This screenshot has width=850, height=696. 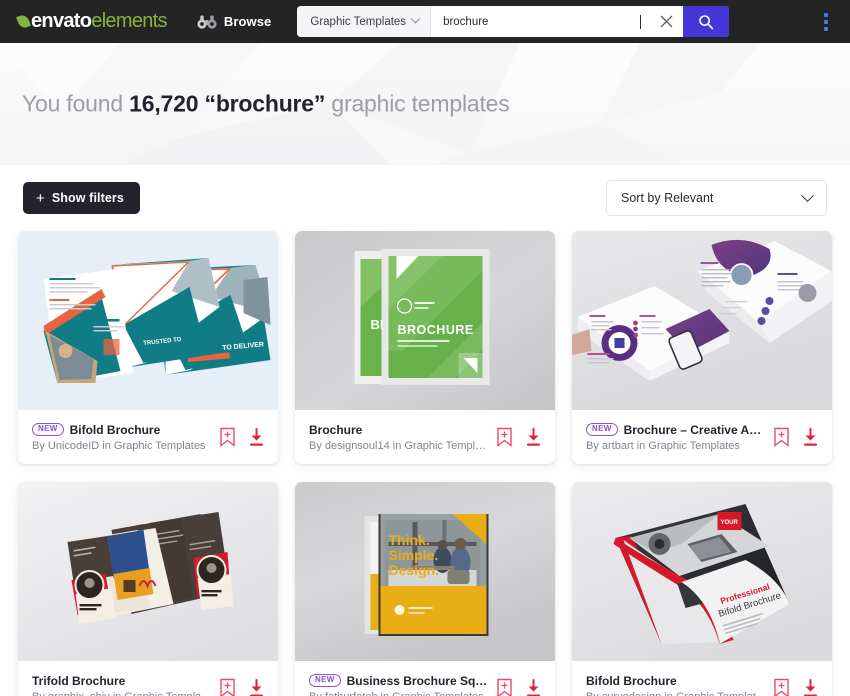 I want to click on yellow-square-brochure-image: Think. Simple. Design., so click(x=425, y=571).